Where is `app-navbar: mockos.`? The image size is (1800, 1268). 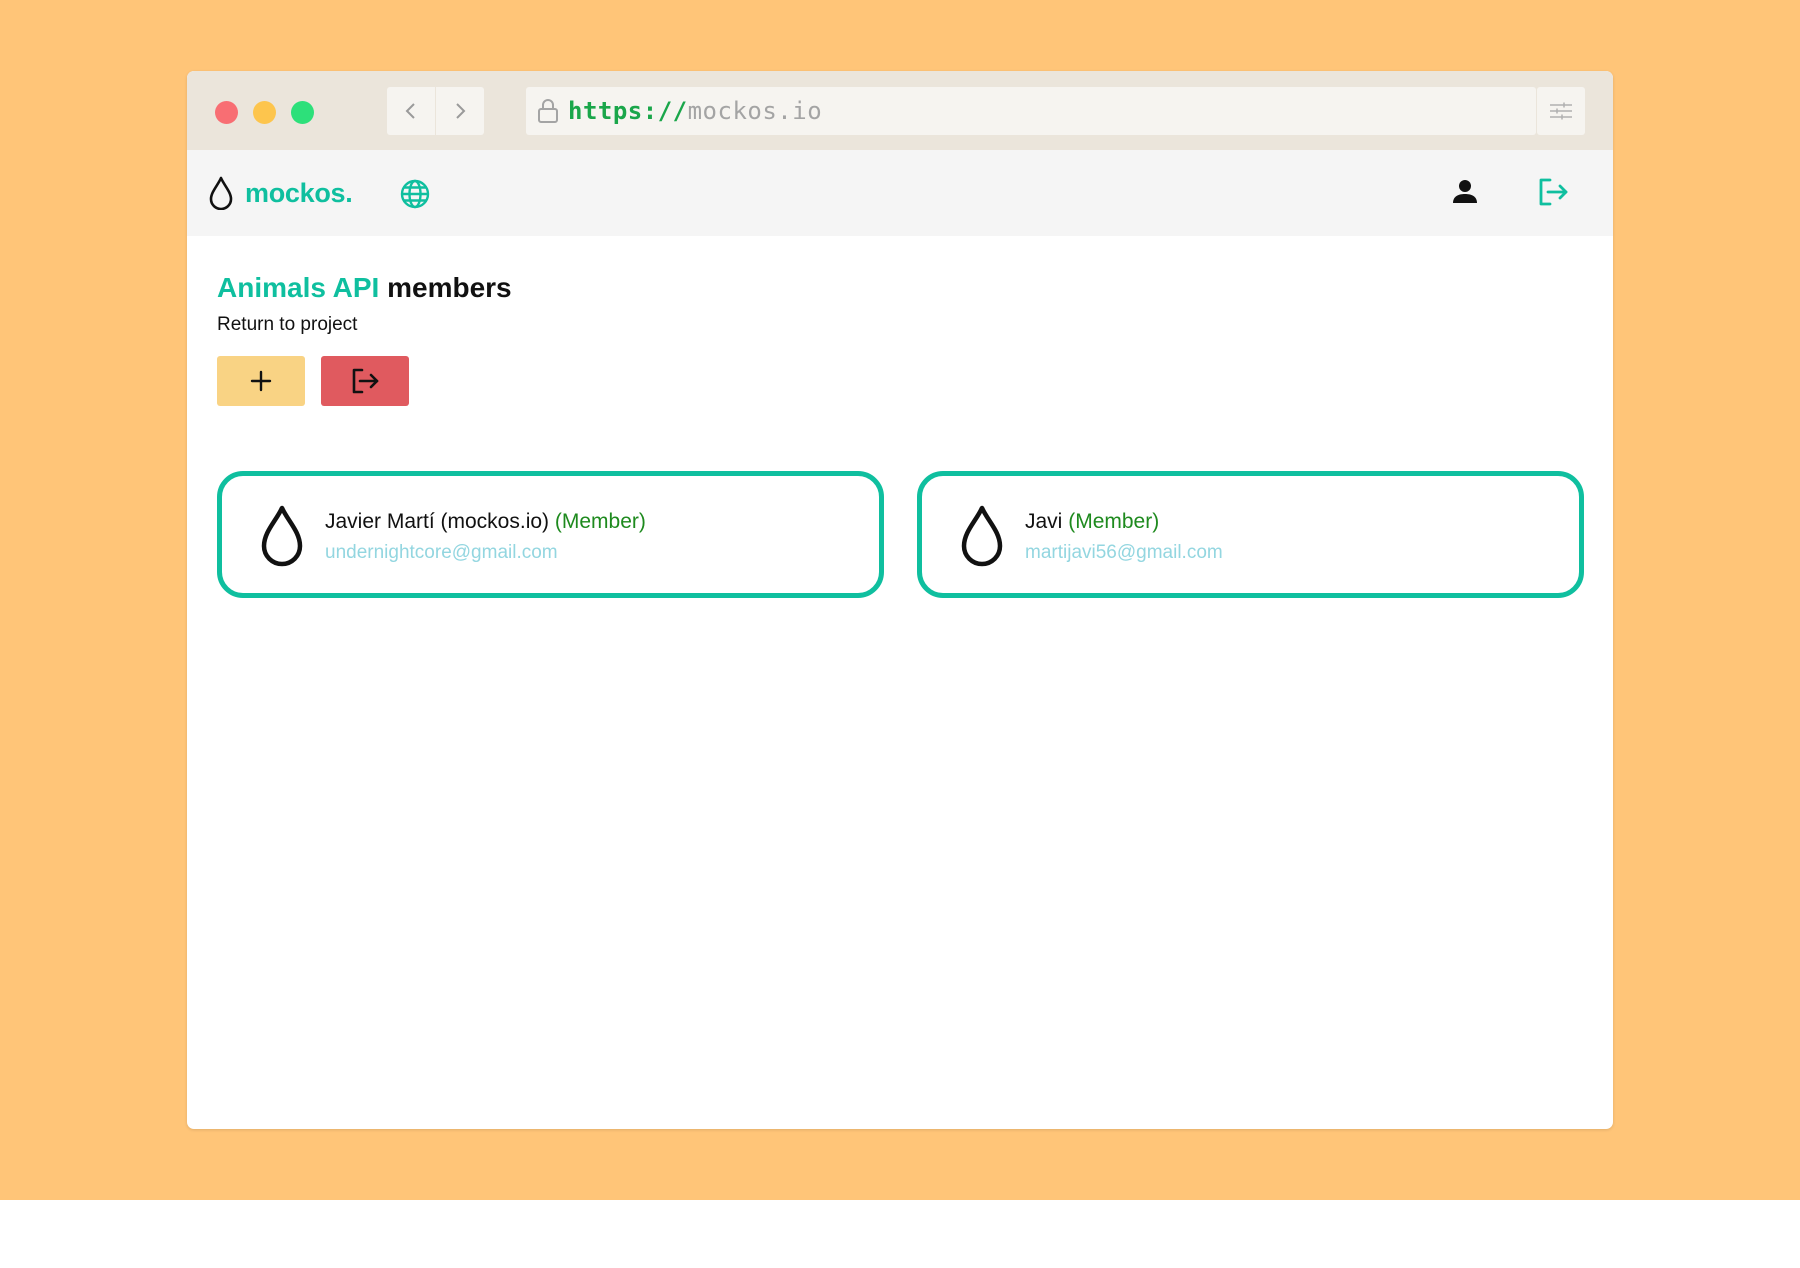
app-navbar: mockos. is located at coordinates (900, 193).